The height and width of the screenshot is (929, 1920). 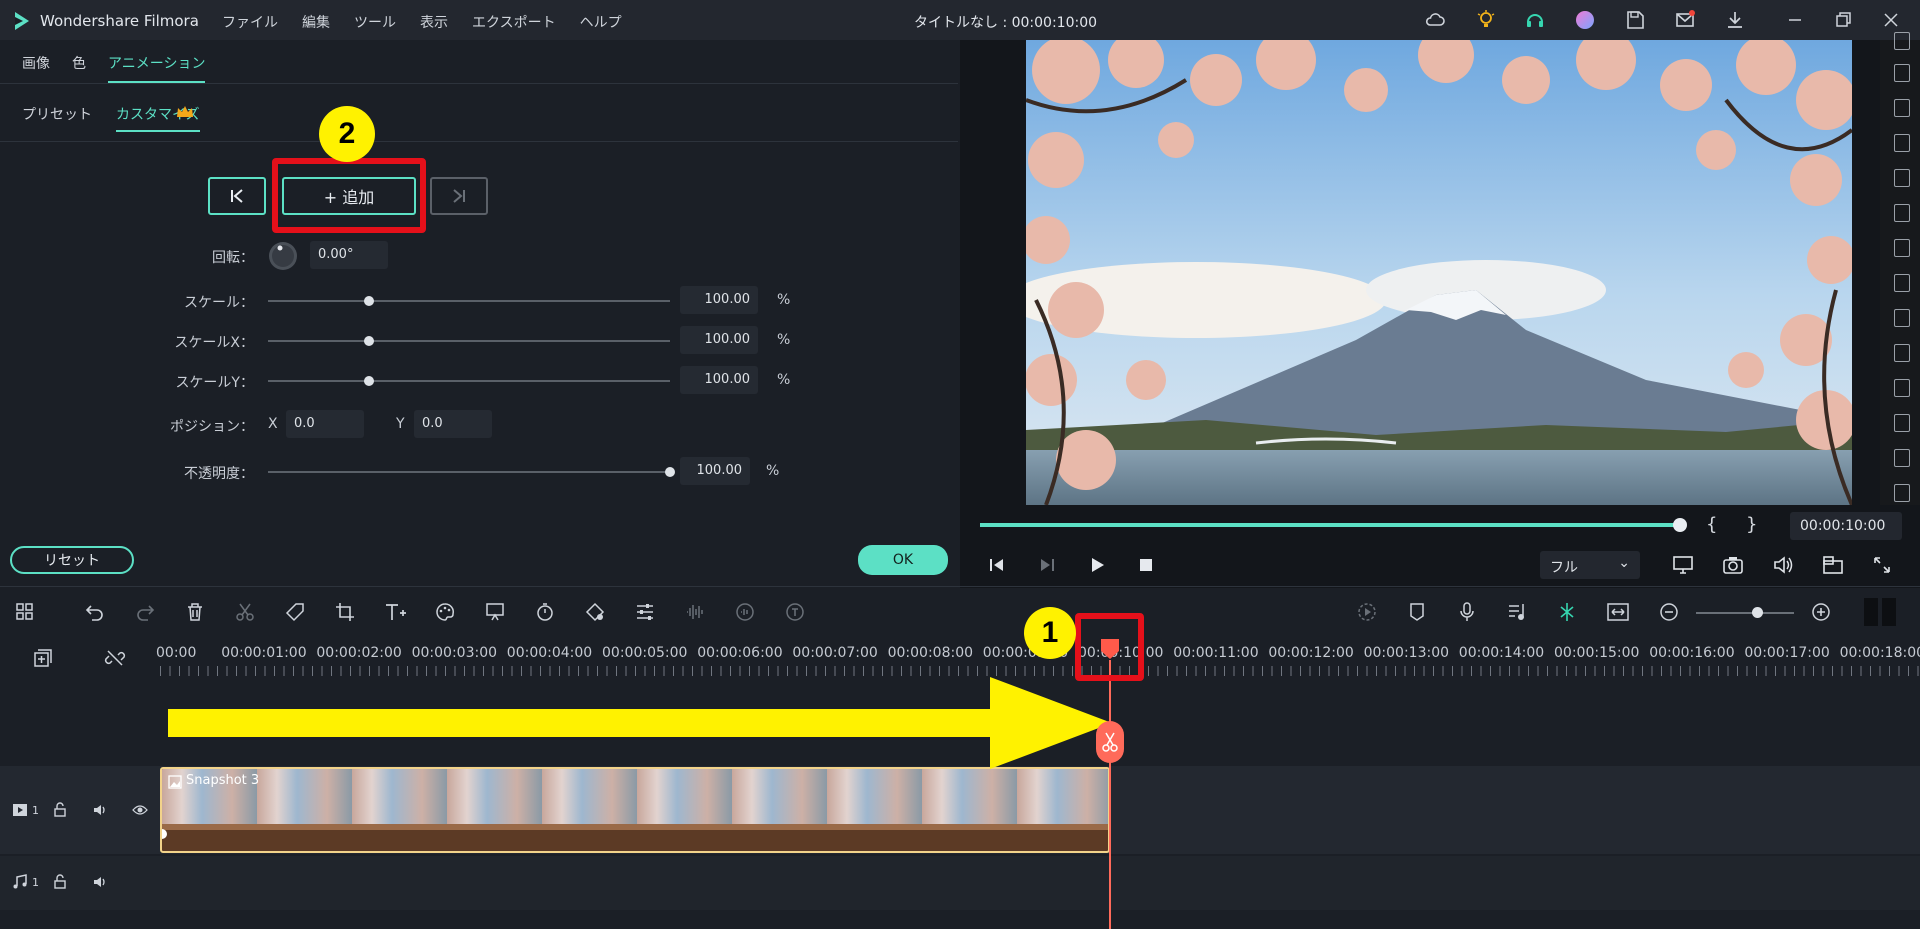 I want to click on color-palette-icon, so click(x=445, y=612).